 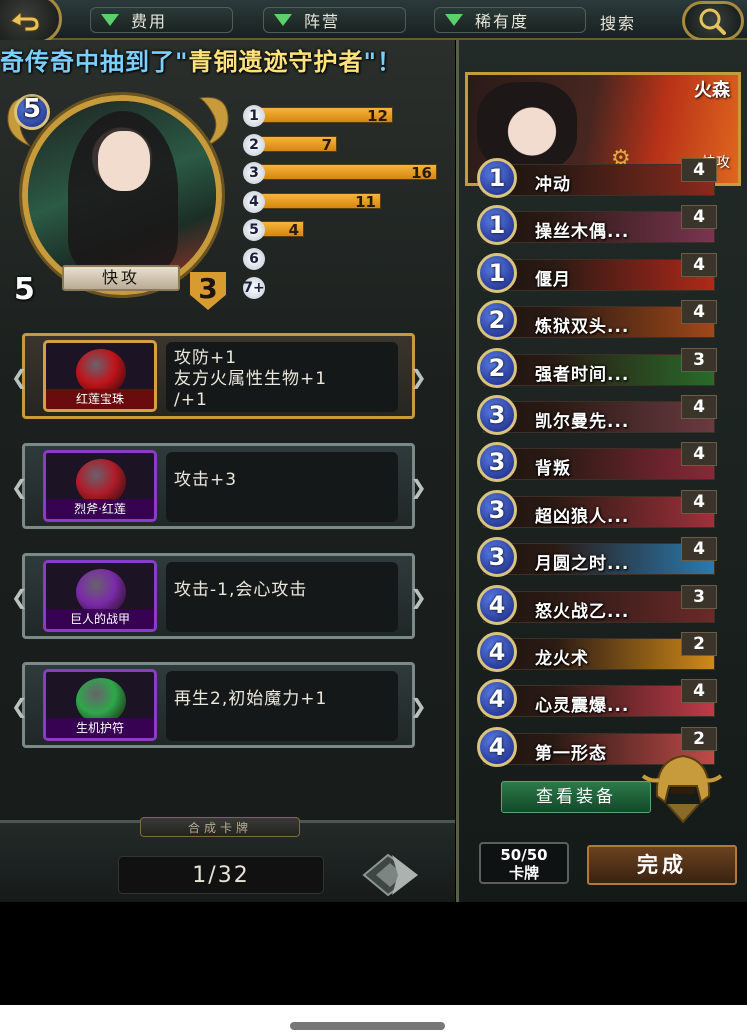 I want to click on curve-bar: 12, so click(x=326, y=116).